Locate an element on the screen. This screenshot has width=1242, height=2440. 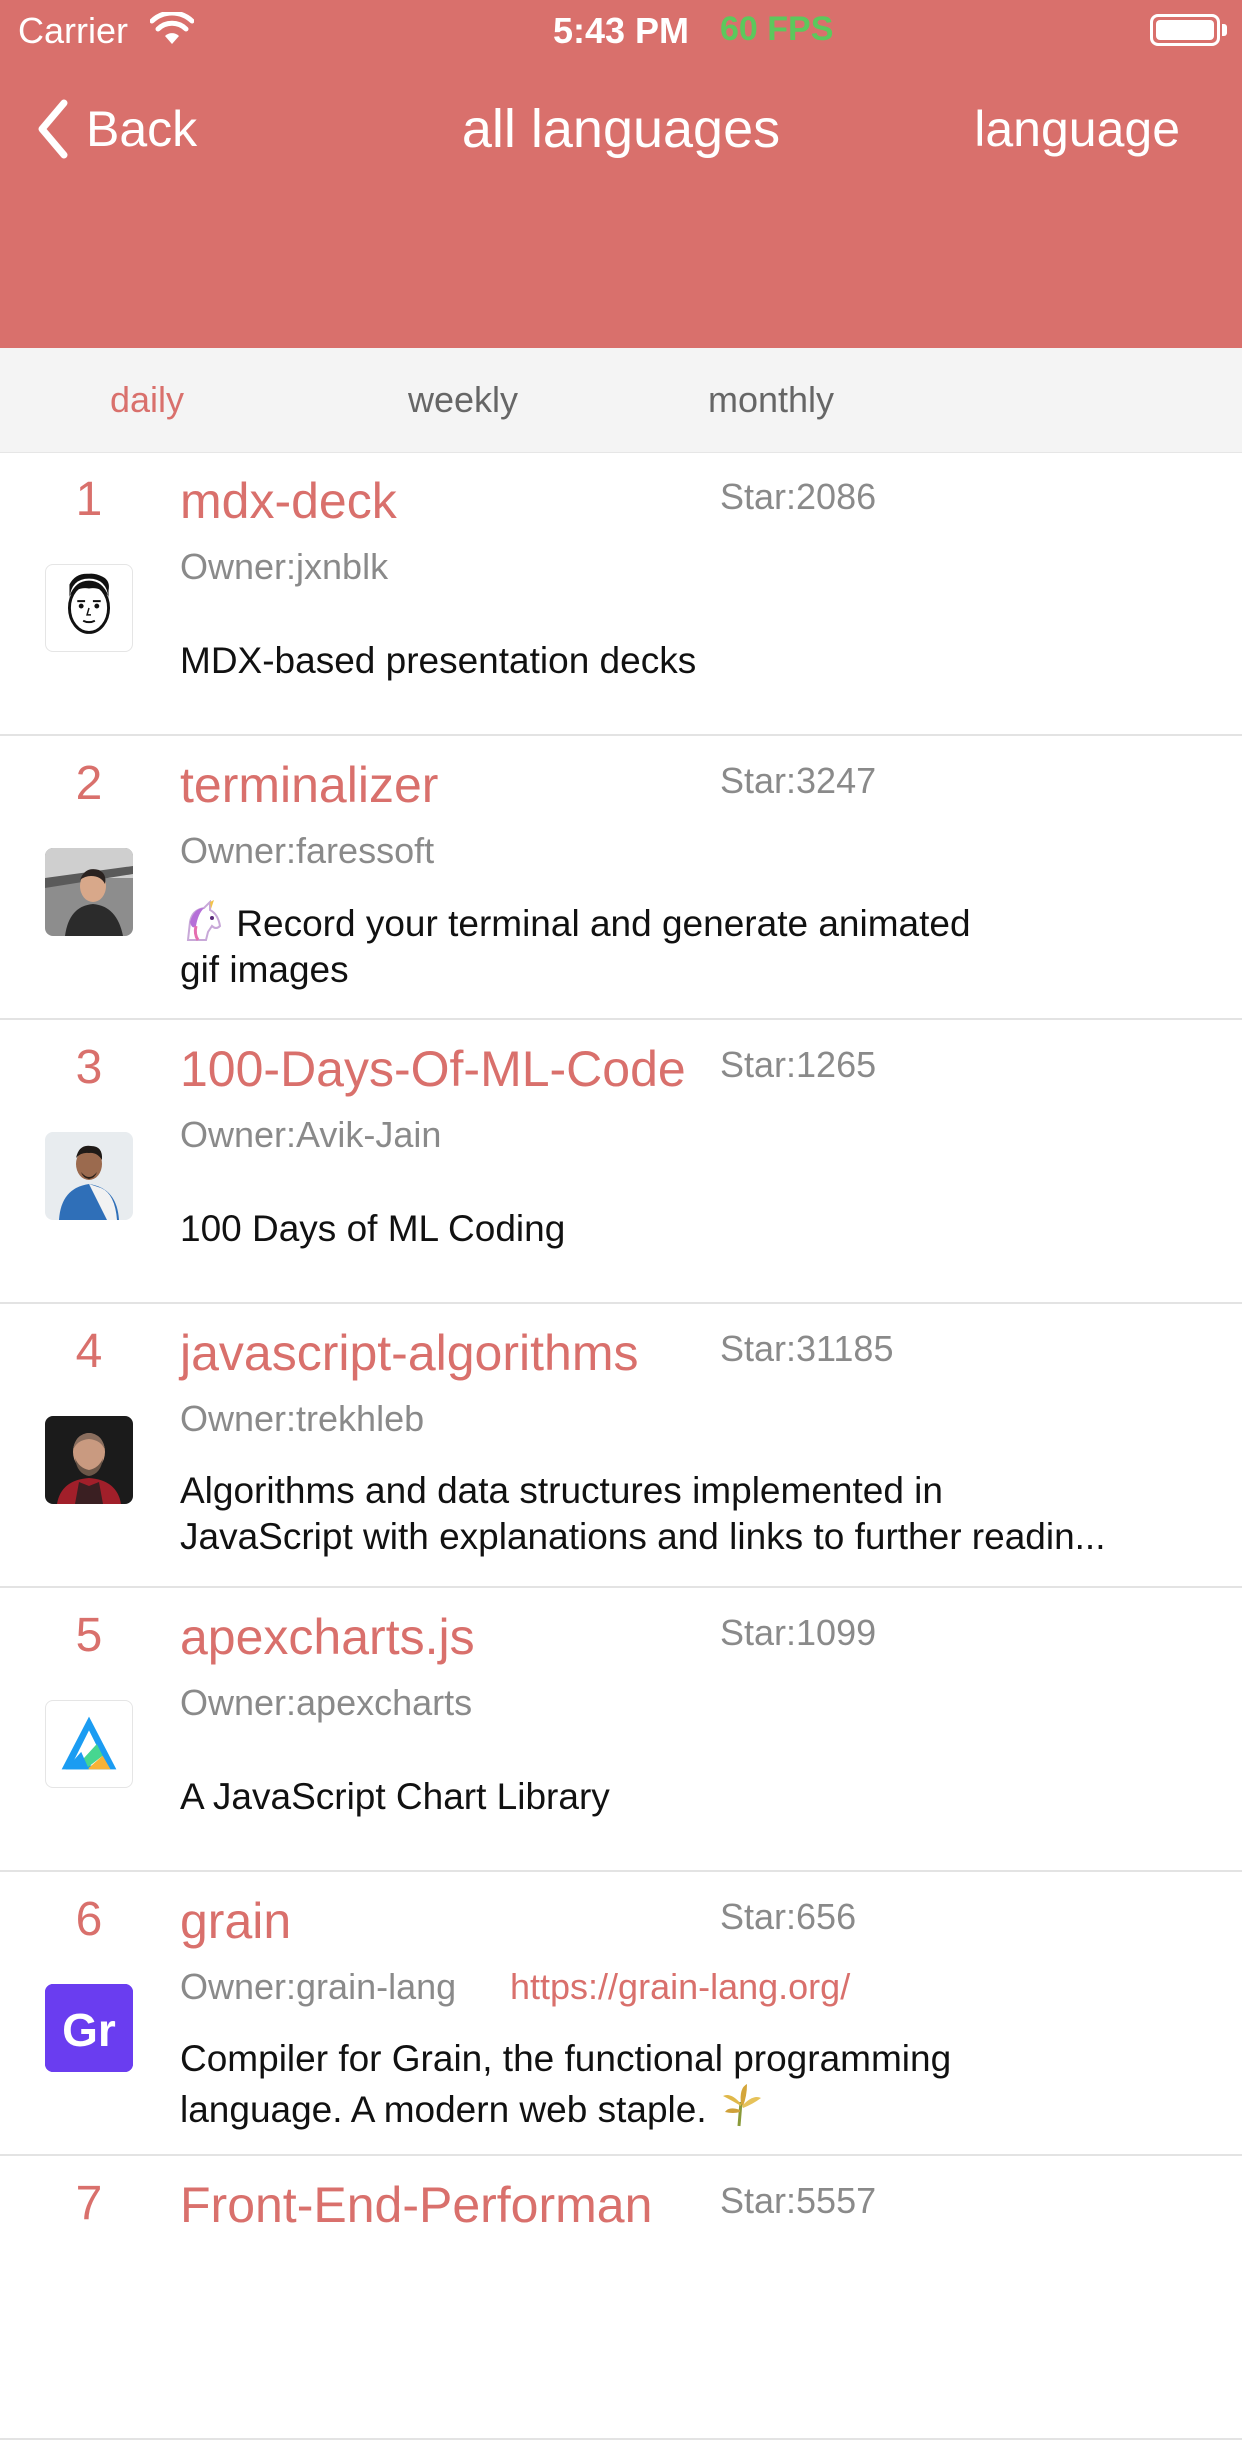
rank-number: 3 is located at coordinates (89, 1067).